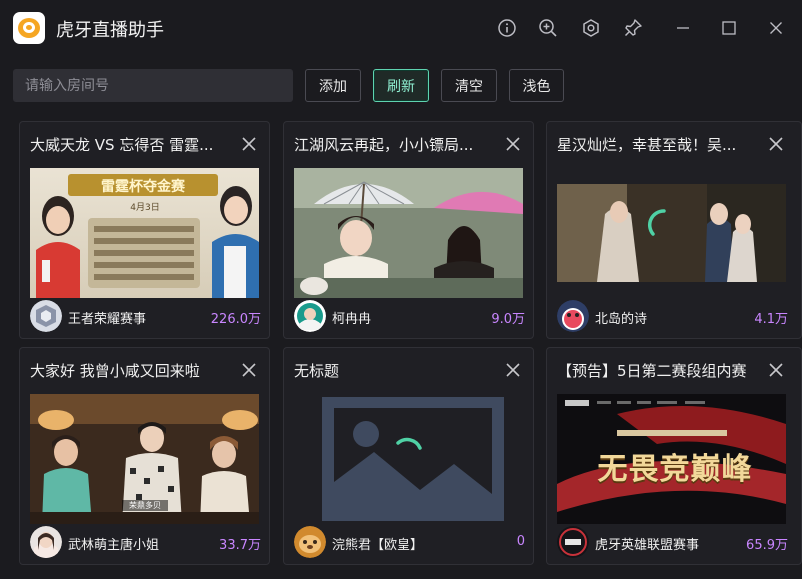 Image resolution: width=802 pixels, height=579 pixels. Describe the element at coordinates (591, 28) in the screenshot. I see `settings-icon` at that location.